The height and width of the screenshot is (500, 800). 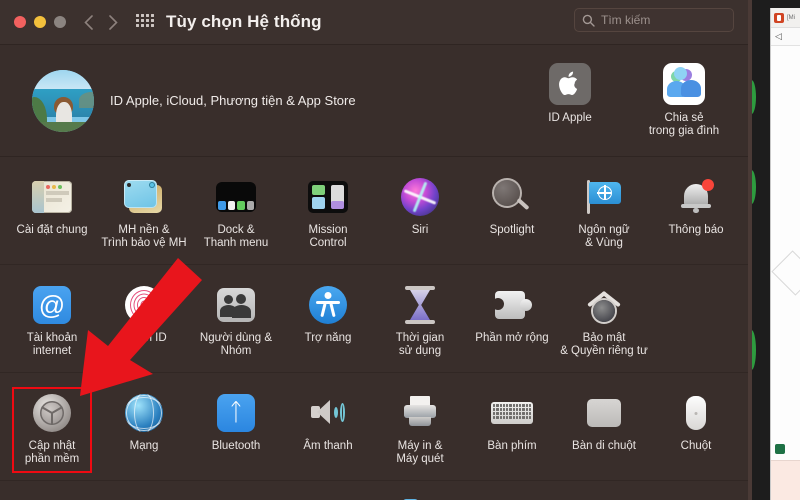 What do you see at coordinates (144, 338) in the screenshot?
I see `pref-item-label: Touch ID` at bounding box center [144, 338].